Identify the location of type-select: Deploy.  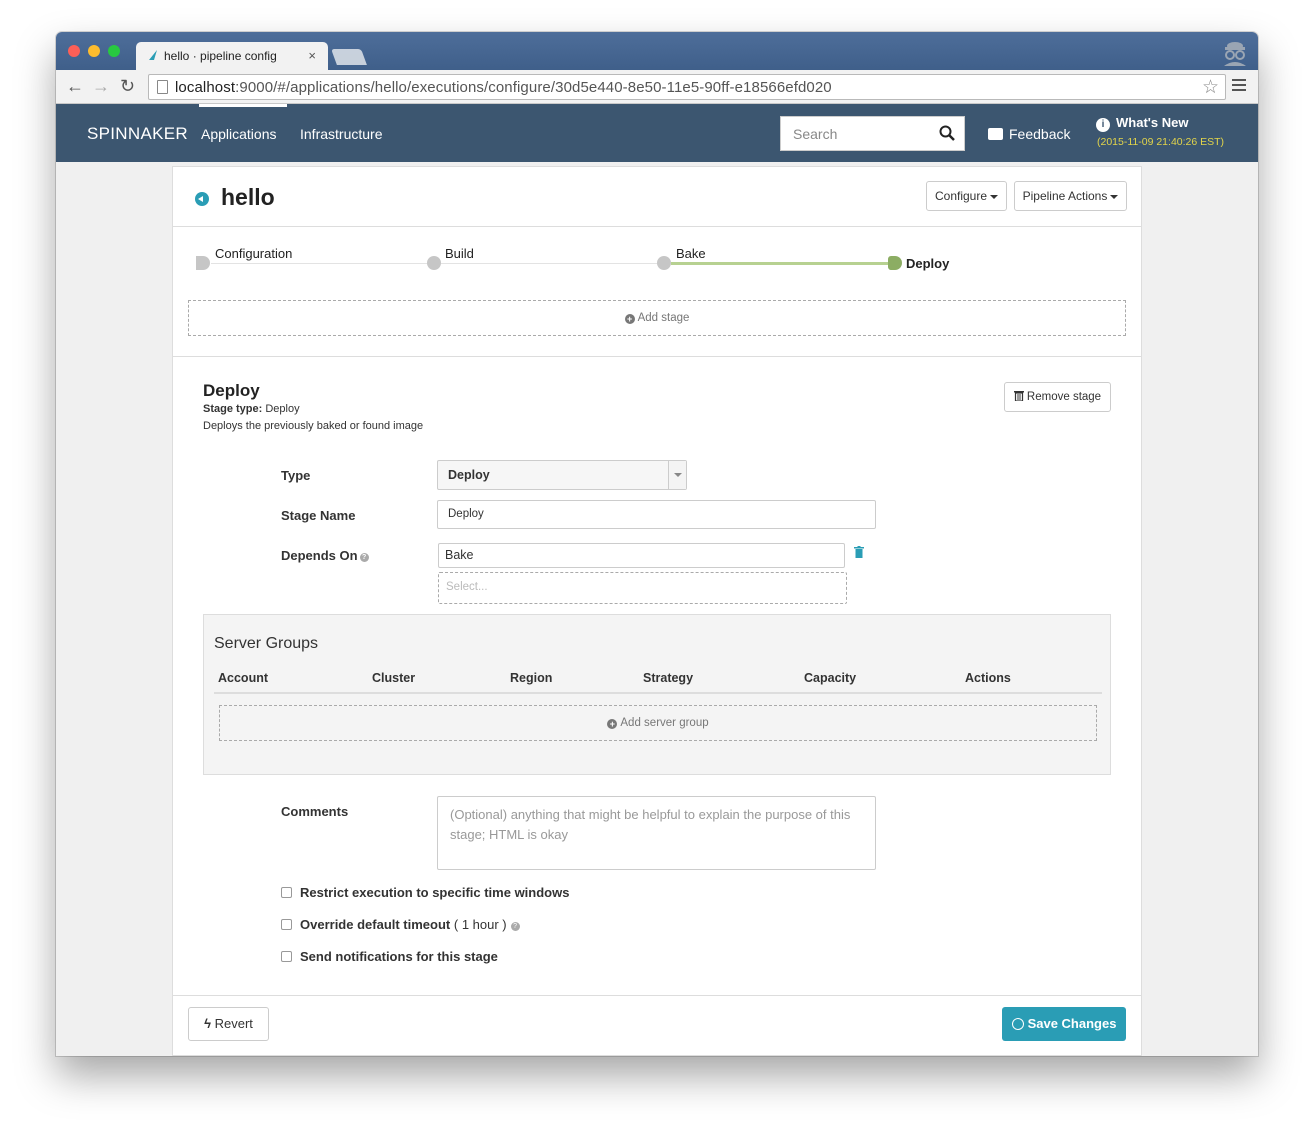
(562, 475).